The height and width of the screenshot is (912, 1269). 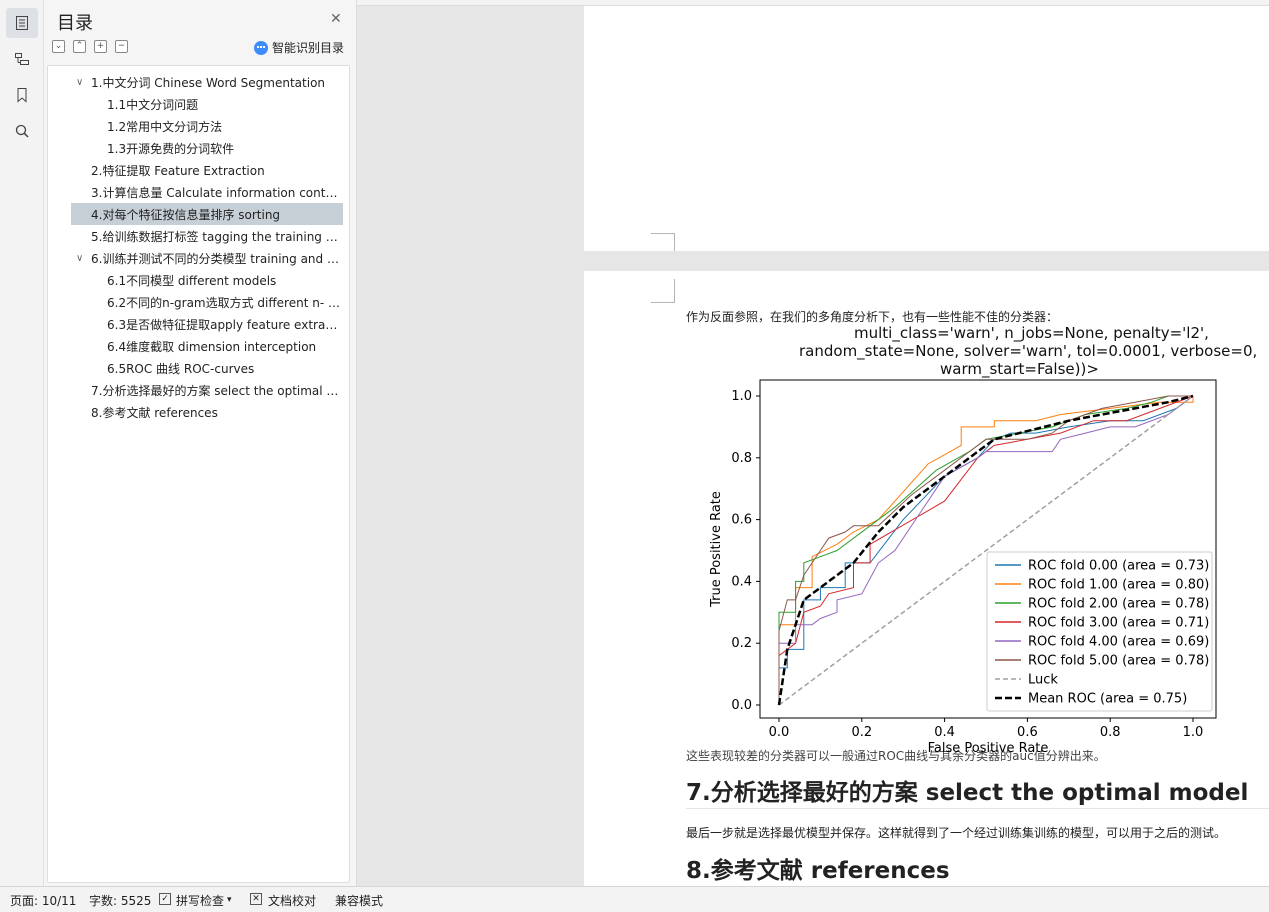 I want to click on heading-section-7: 7.分析选择最好的方案 select the optimal model, so click(x=967, y=793).